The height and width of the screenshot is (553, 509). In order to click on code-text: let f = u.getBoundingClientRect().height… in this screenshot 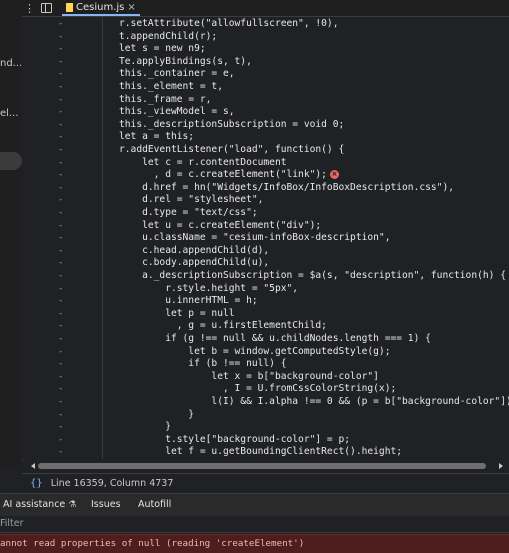, I will do `click(261, 452)`.